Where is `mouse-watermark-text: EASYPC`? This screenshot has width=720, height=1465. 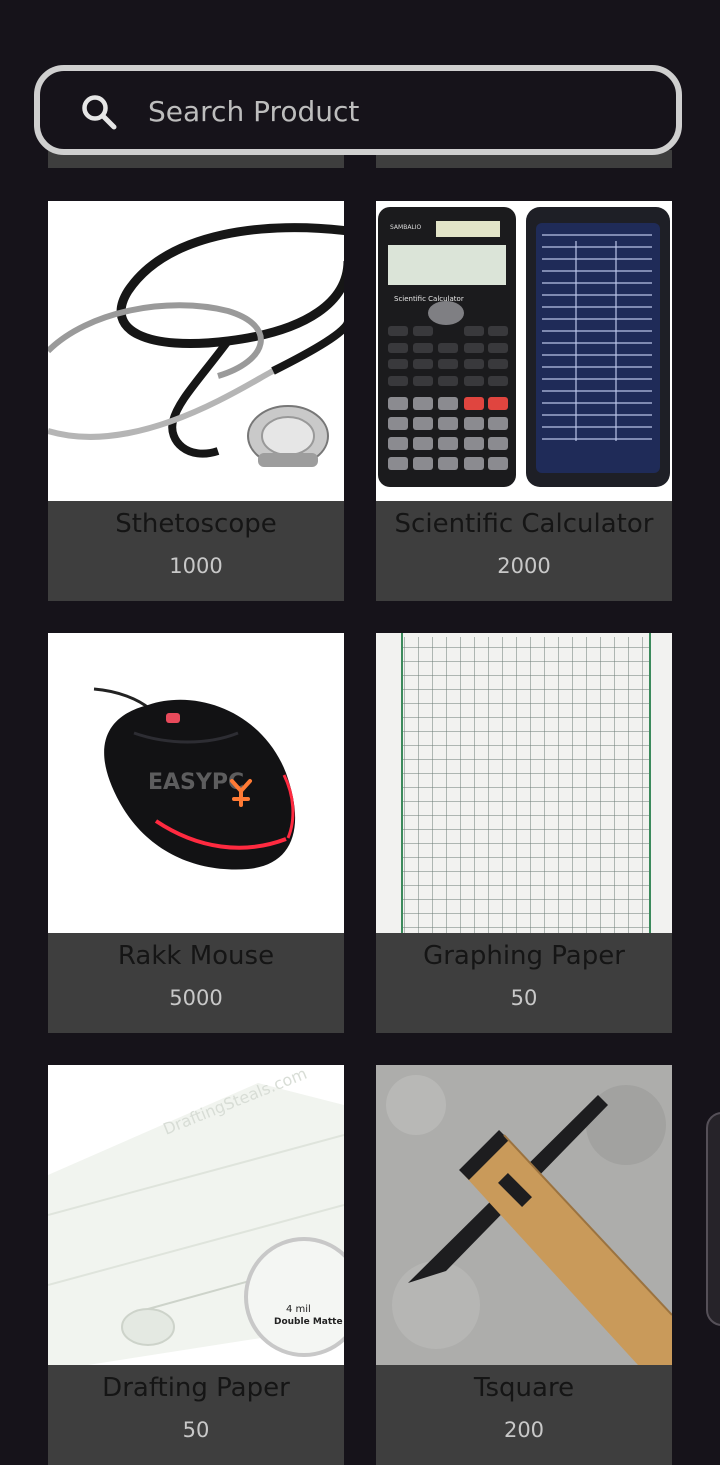 mouse-watermark-text: EASYPC is located at coordinates (196, 782).